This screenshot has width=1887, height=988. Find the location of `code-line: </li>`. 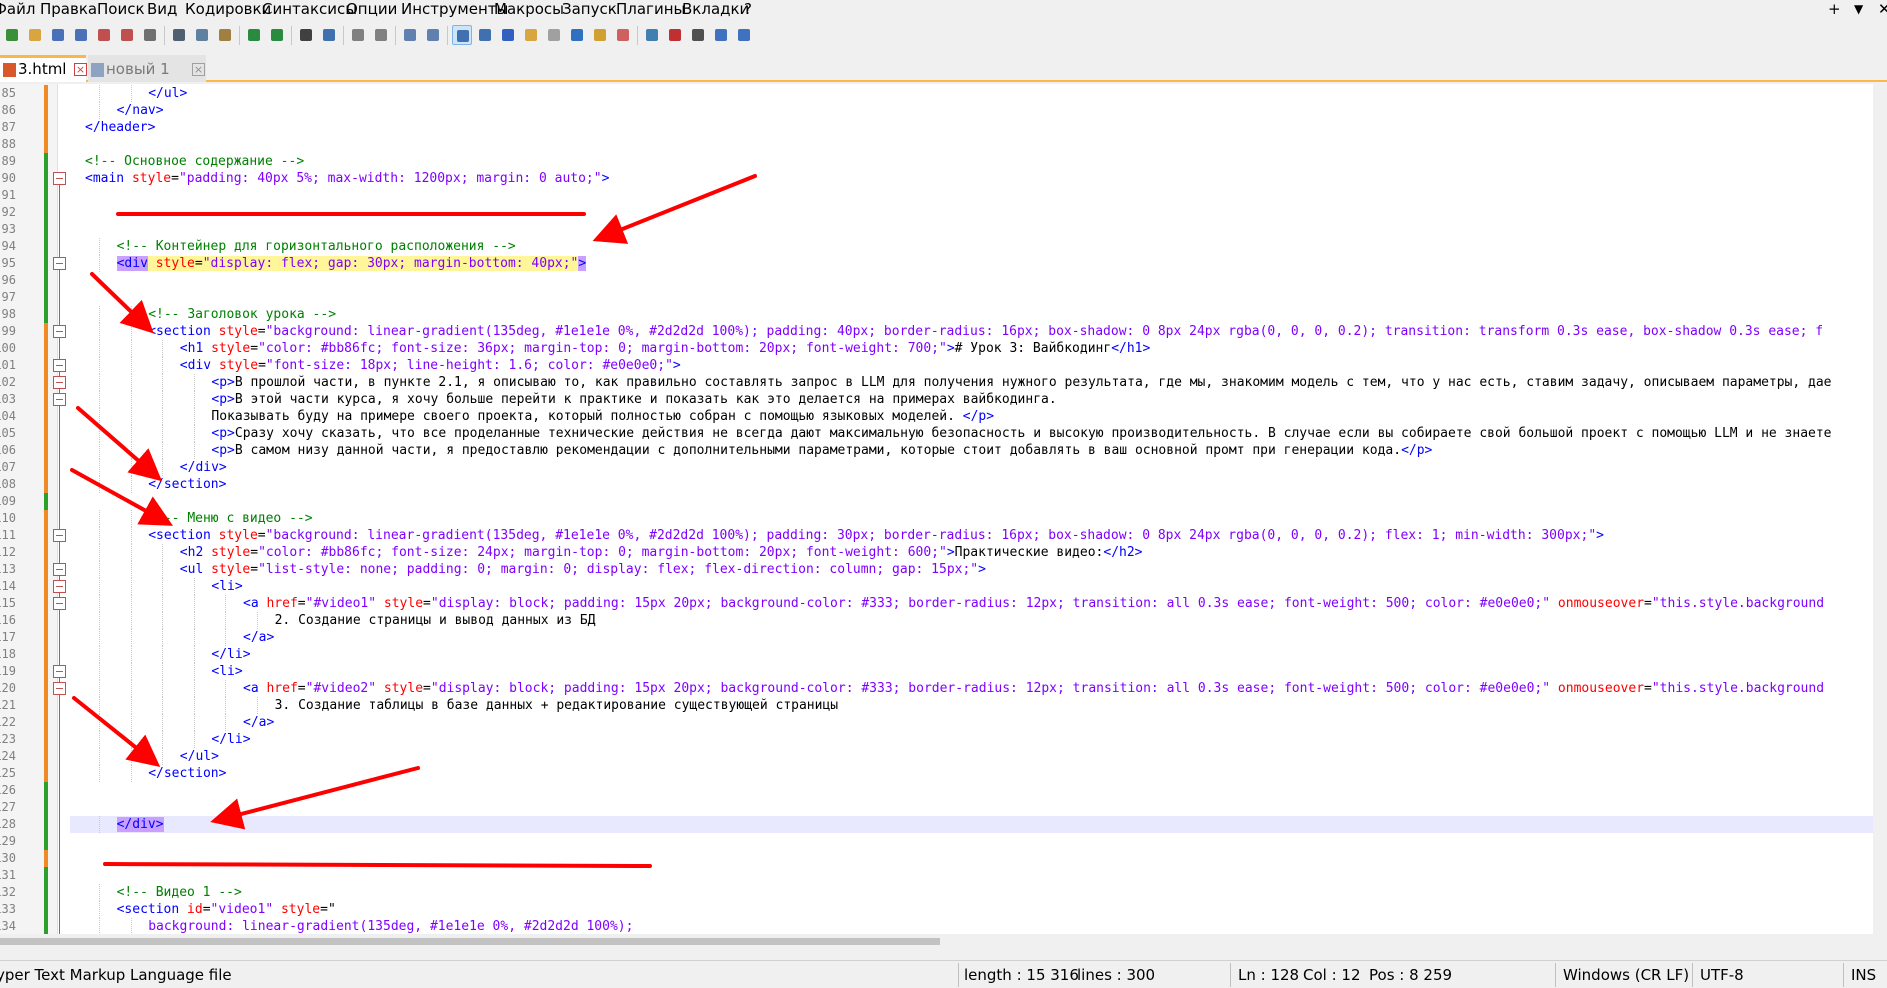

code-line: </li> is located at coordinates (230, 654).